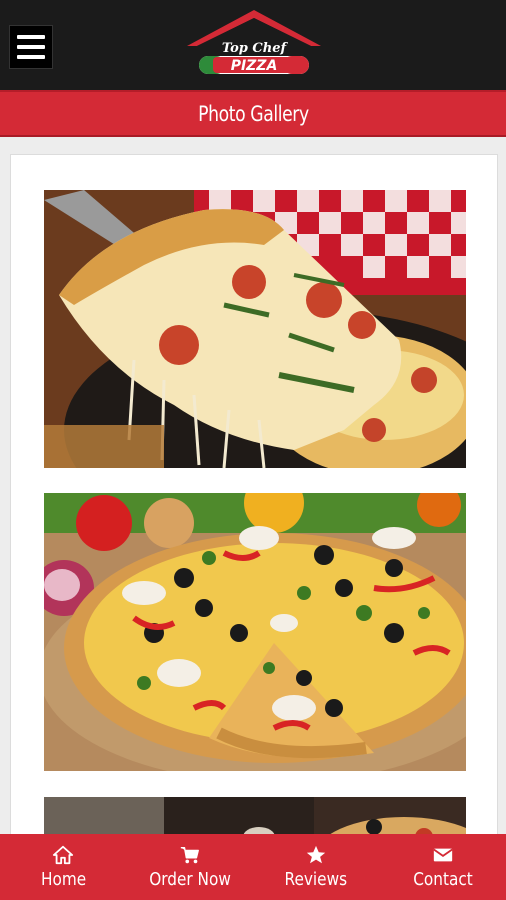 This screenshot has width=506, height=900. Describe the element at coordinates (254, 66) in the screenshot. I see `logo-text-bottom: PIZZA` at that location.